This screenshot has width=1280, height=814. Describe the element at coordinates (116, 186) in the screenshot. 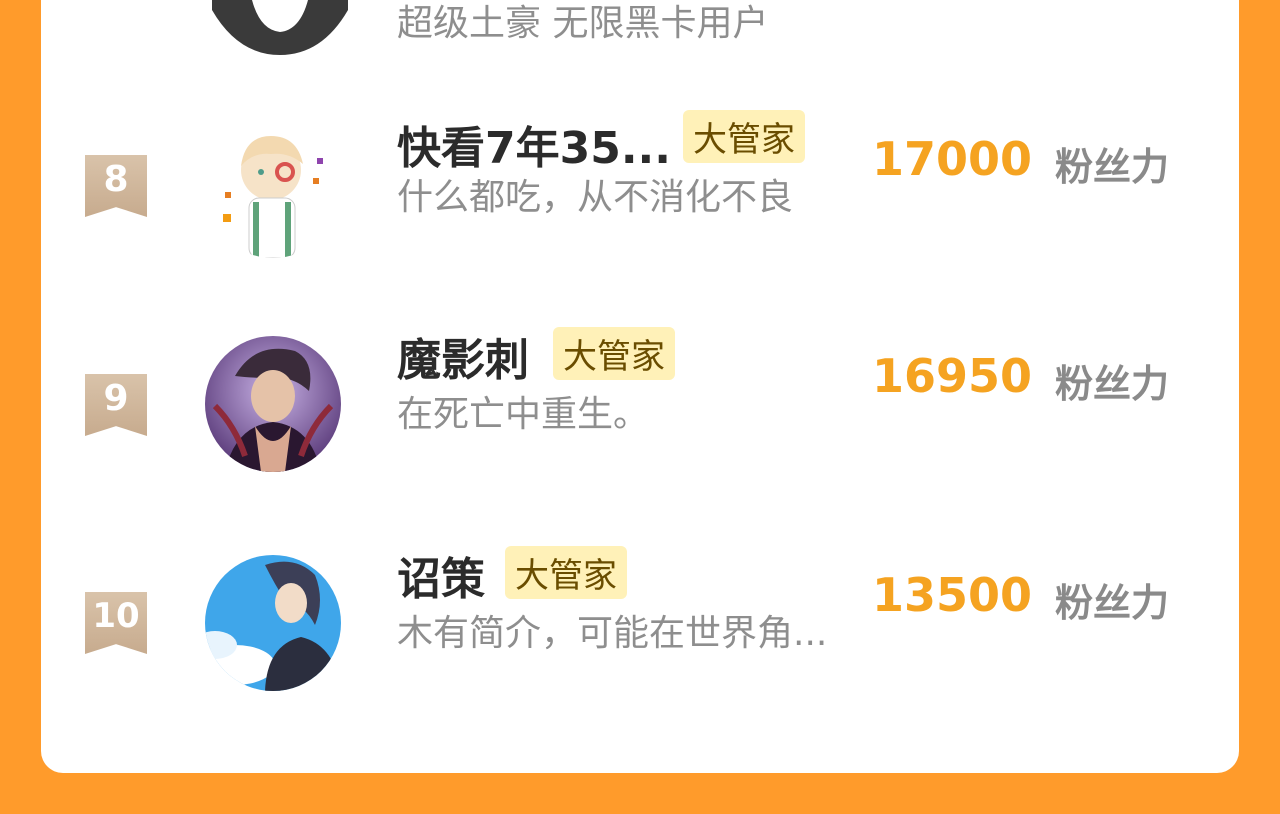

I see `rank-badge: 8` at that location.